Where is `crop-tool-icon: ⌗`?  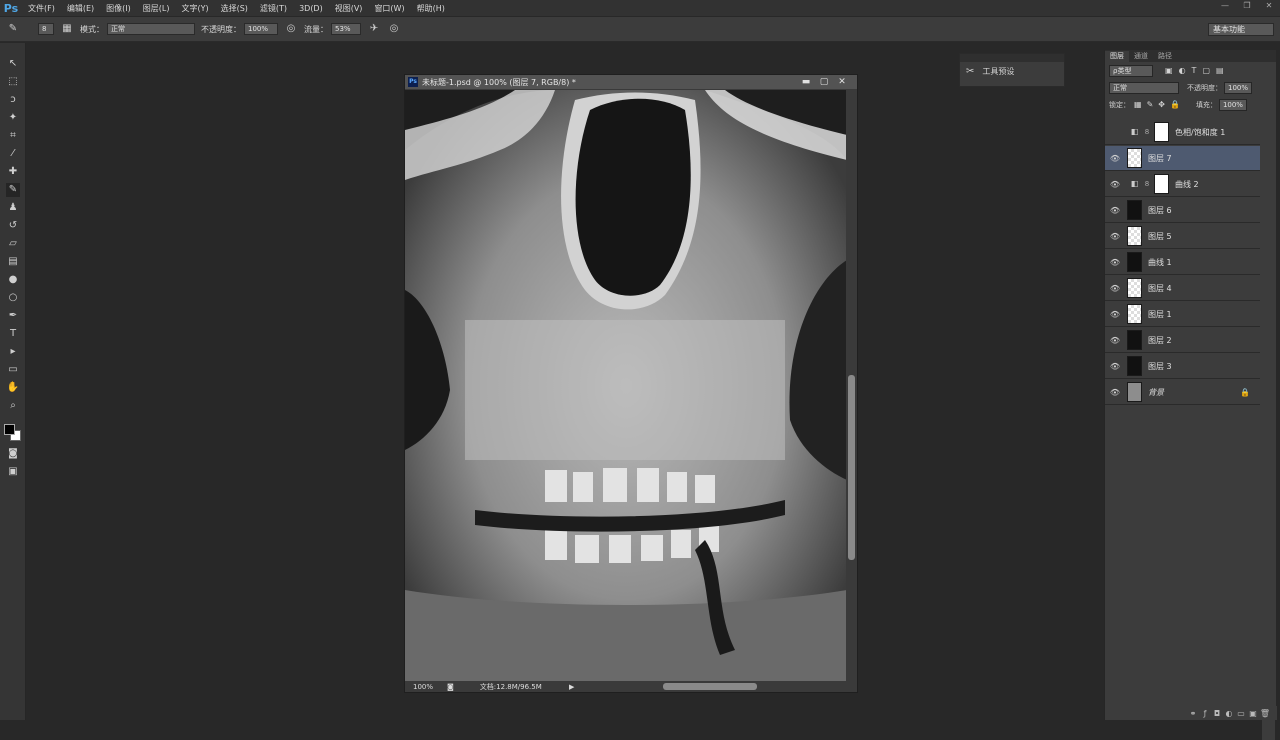 crop-tool-icon: ⌗ is located at coordinates (13, 136).